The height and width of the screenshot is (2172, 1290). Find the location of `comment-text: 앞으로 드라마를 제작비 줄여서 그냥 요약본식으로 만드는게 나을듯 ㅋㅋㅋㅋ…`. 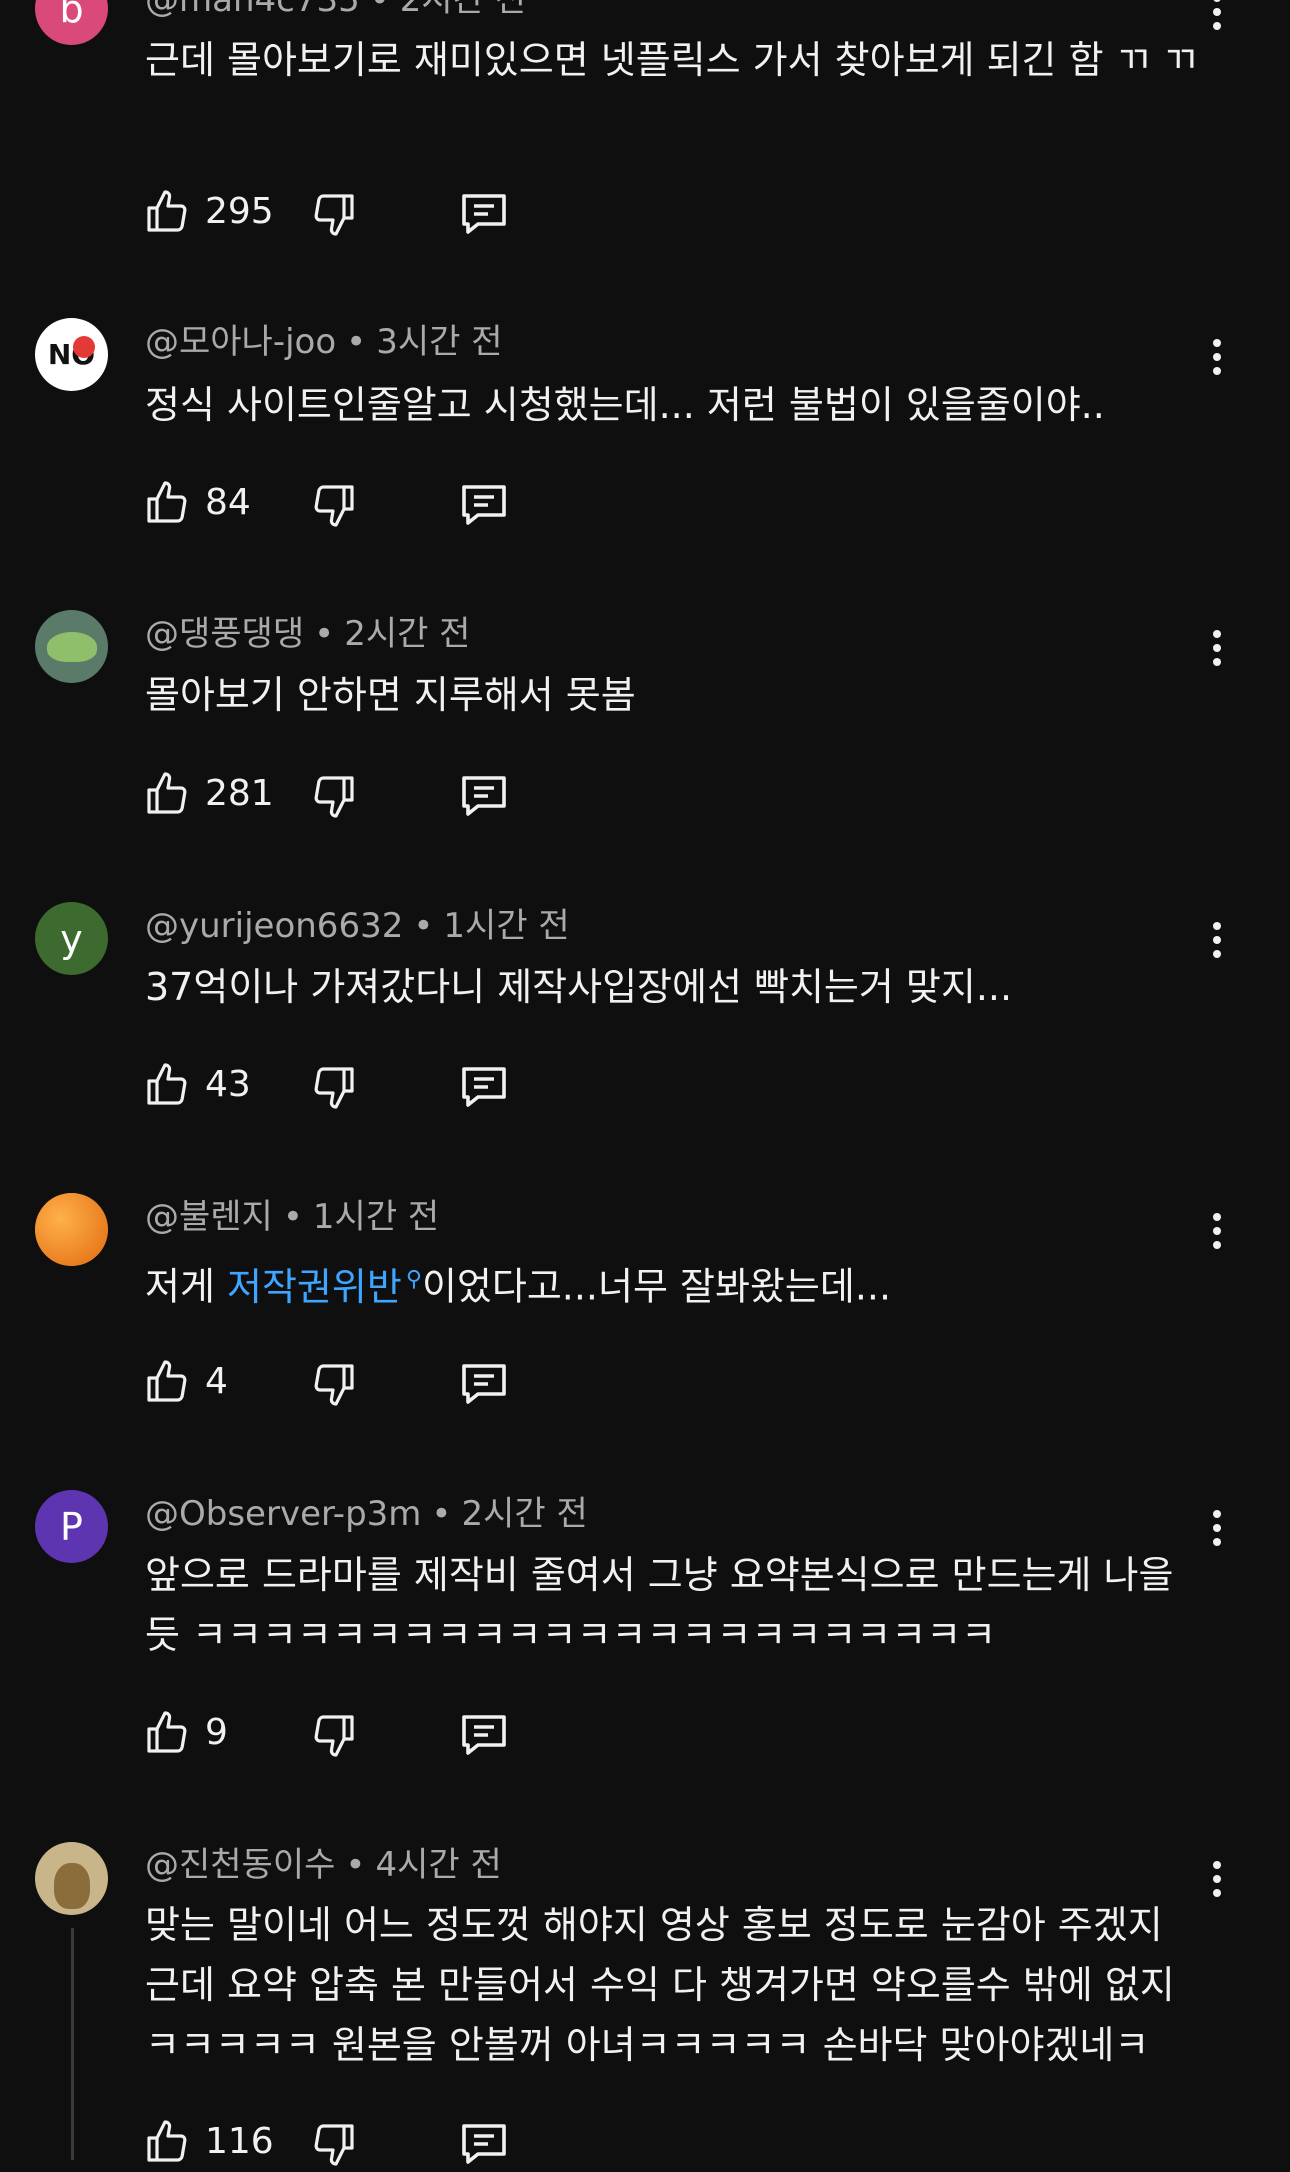

comment-text: 앞으로 드라마를 제작비 줄여서 그냥 요약본식으로 만드는게 나을듯 ㅋㅋㅋㅋ… is located at coordinates (659, 1605).